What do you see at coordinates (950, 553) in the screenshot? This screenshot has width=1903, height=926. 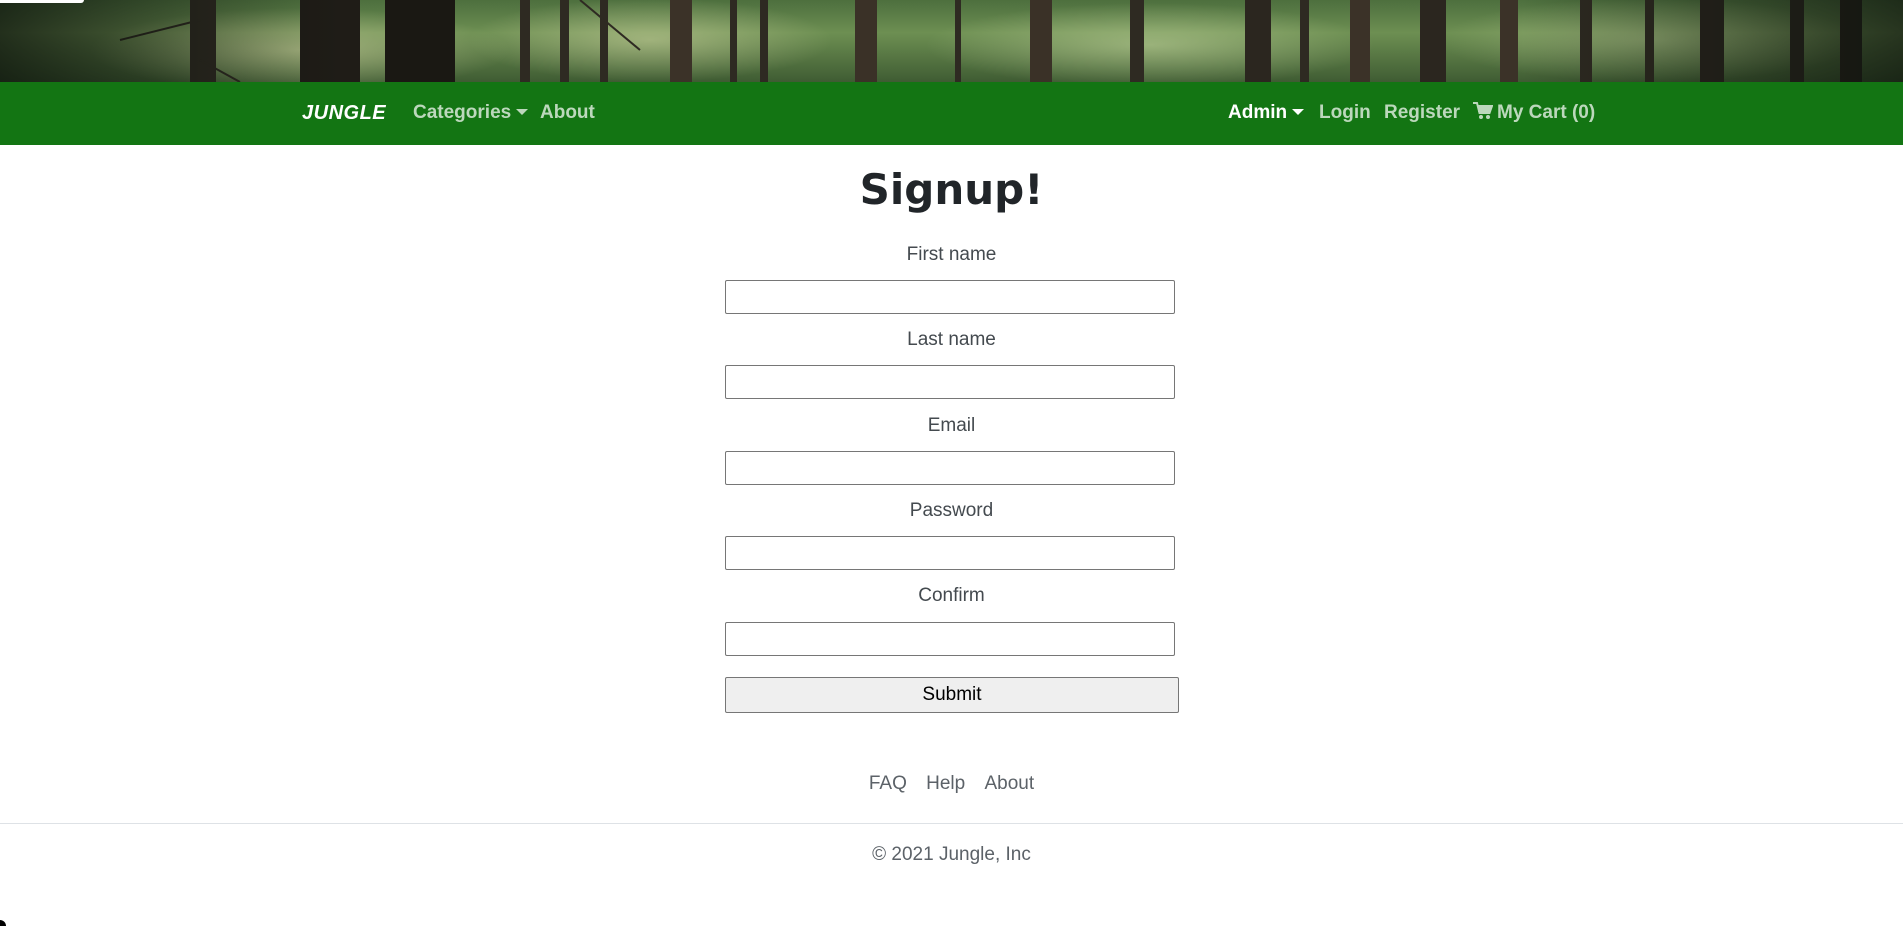 I see `password-field` at bounding box center [950, 553].